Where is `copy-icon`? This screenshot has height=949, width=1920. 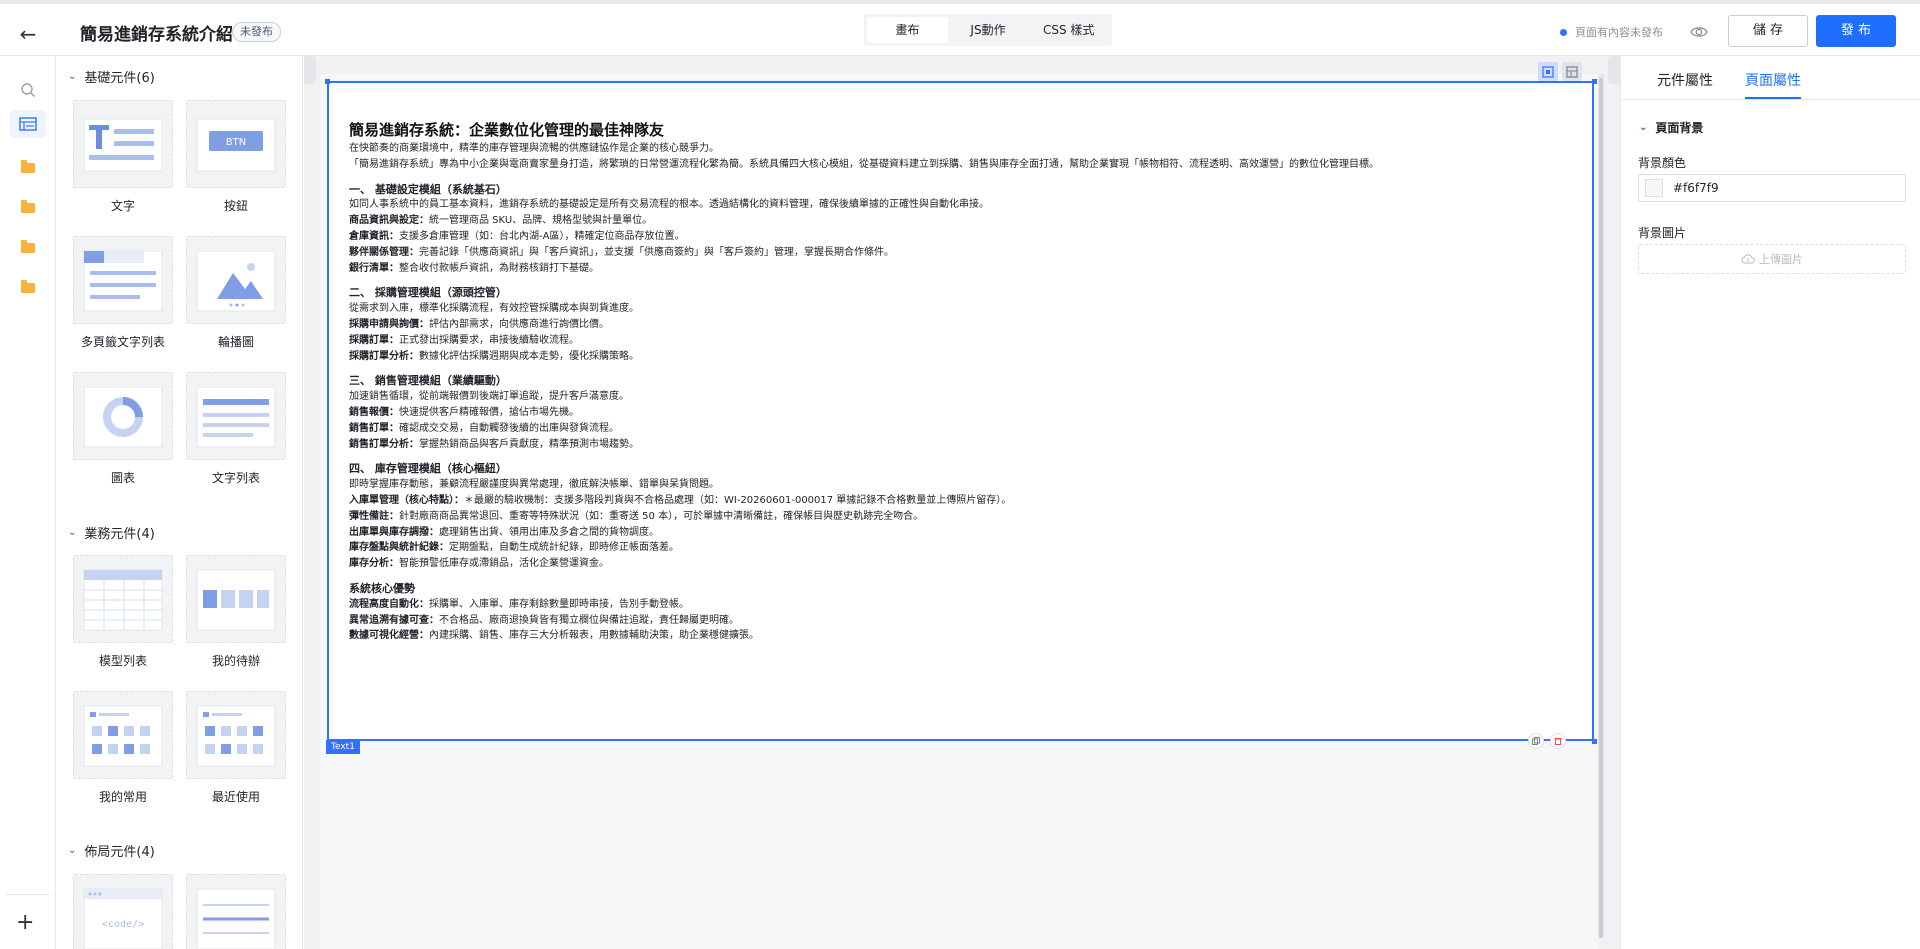
copy-icon is located at coordinates (1536, 741).